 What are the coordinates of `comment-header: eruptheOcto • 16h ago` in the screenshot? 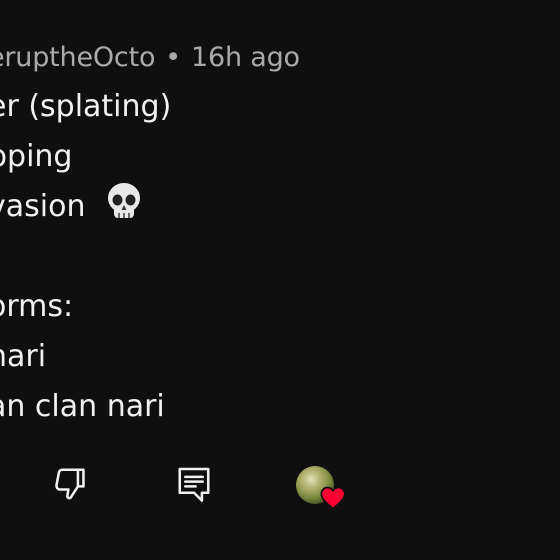 It's located at (150, 57).